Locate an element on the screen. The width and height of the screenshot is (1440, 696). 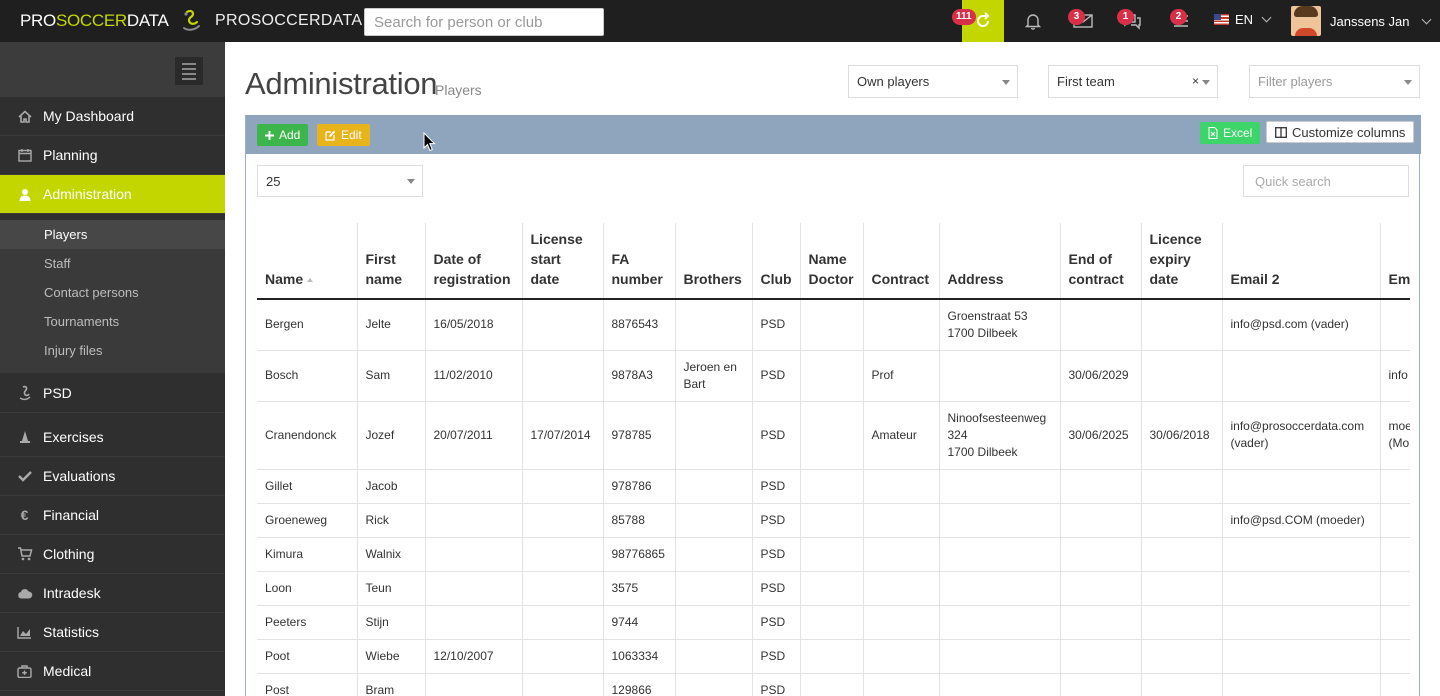
user-menu: Janssens Jan is located at coordinates (1361, 21).